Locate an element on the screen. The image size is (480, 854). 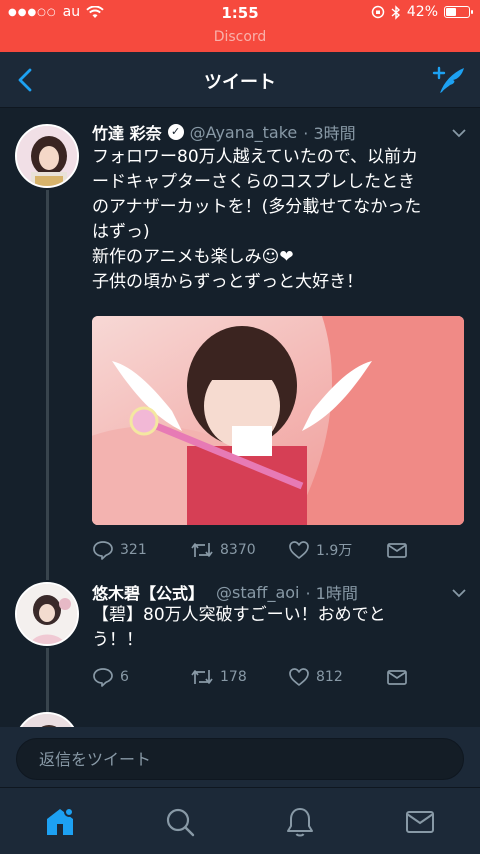
reply-button: 6 is located at coordinates (141, 677).